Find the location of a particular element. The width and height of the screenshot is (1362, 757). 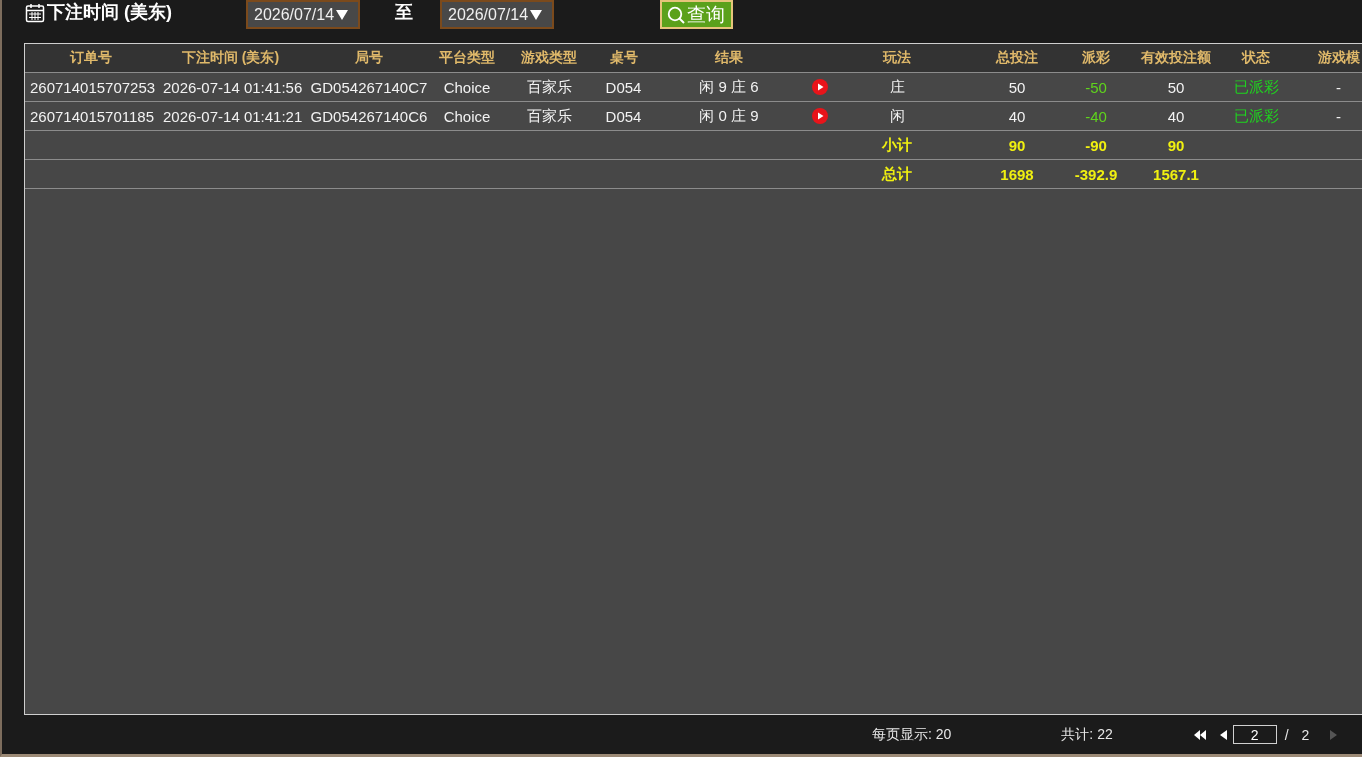

start-date-select: 2026/07/14 is located at coordinates (303, 14).